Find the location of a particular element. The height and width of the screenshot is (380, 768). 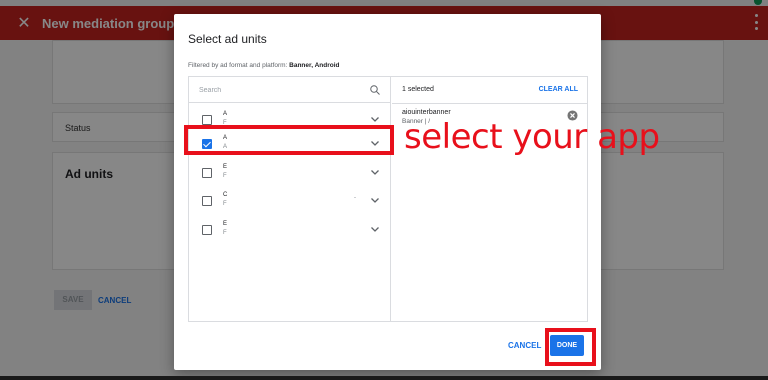

unit-name: A is located at coordinates (225, 114).